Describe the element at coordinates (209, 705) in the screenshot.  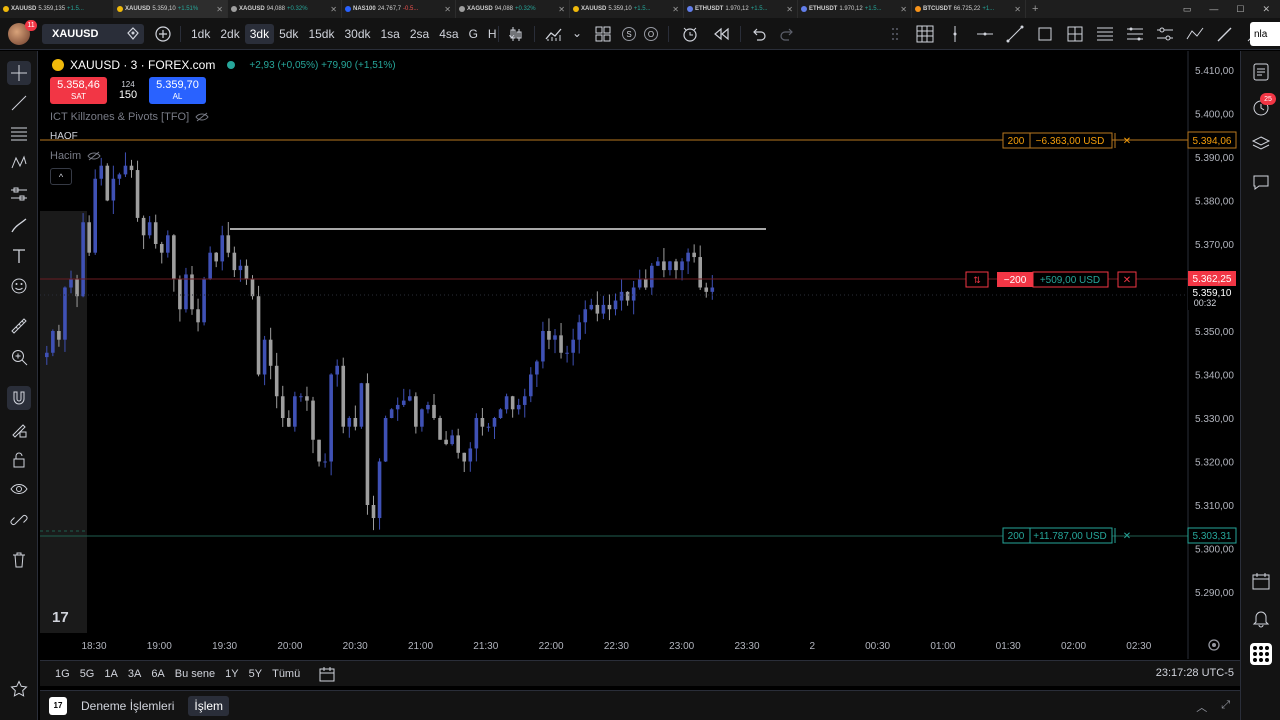
I see `tab-trade: İşlem` at that location.